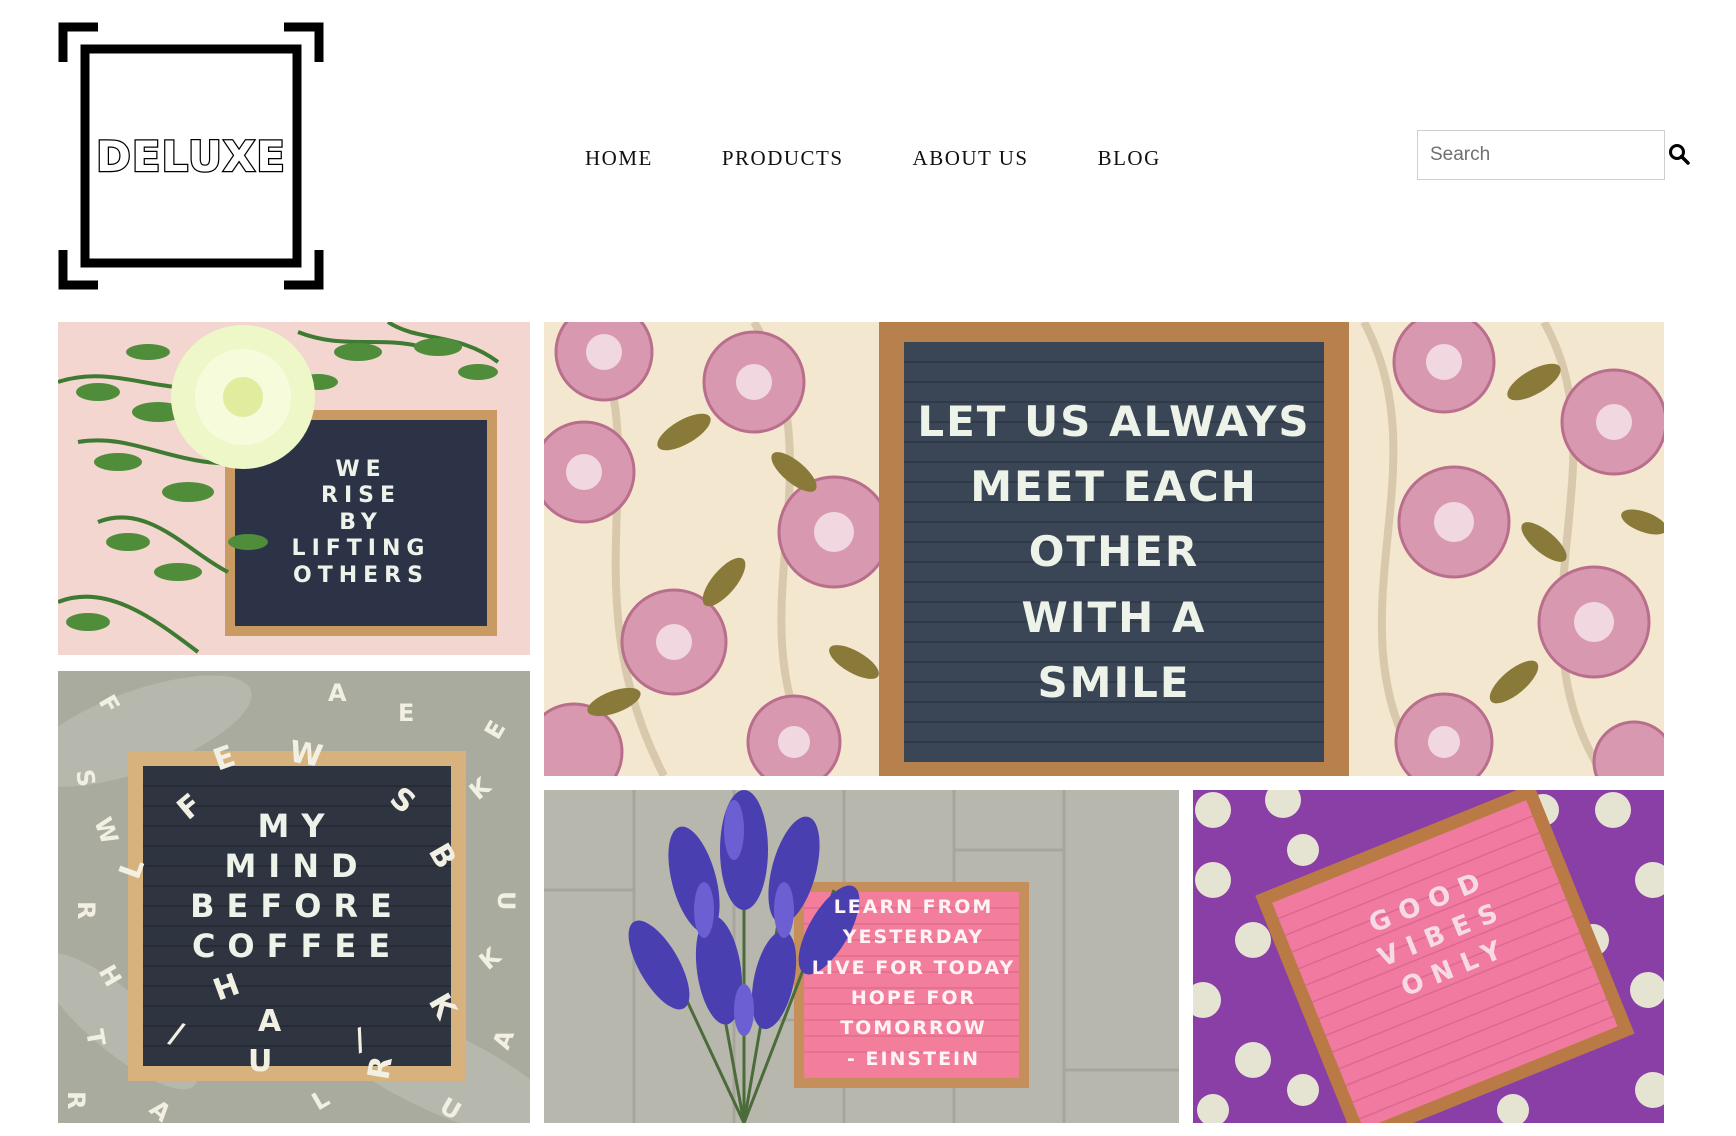 Image resolution: width=1736 pixels, height=1136 pixels. I want to click on logo-text: DELUXE, so click(191, 156).